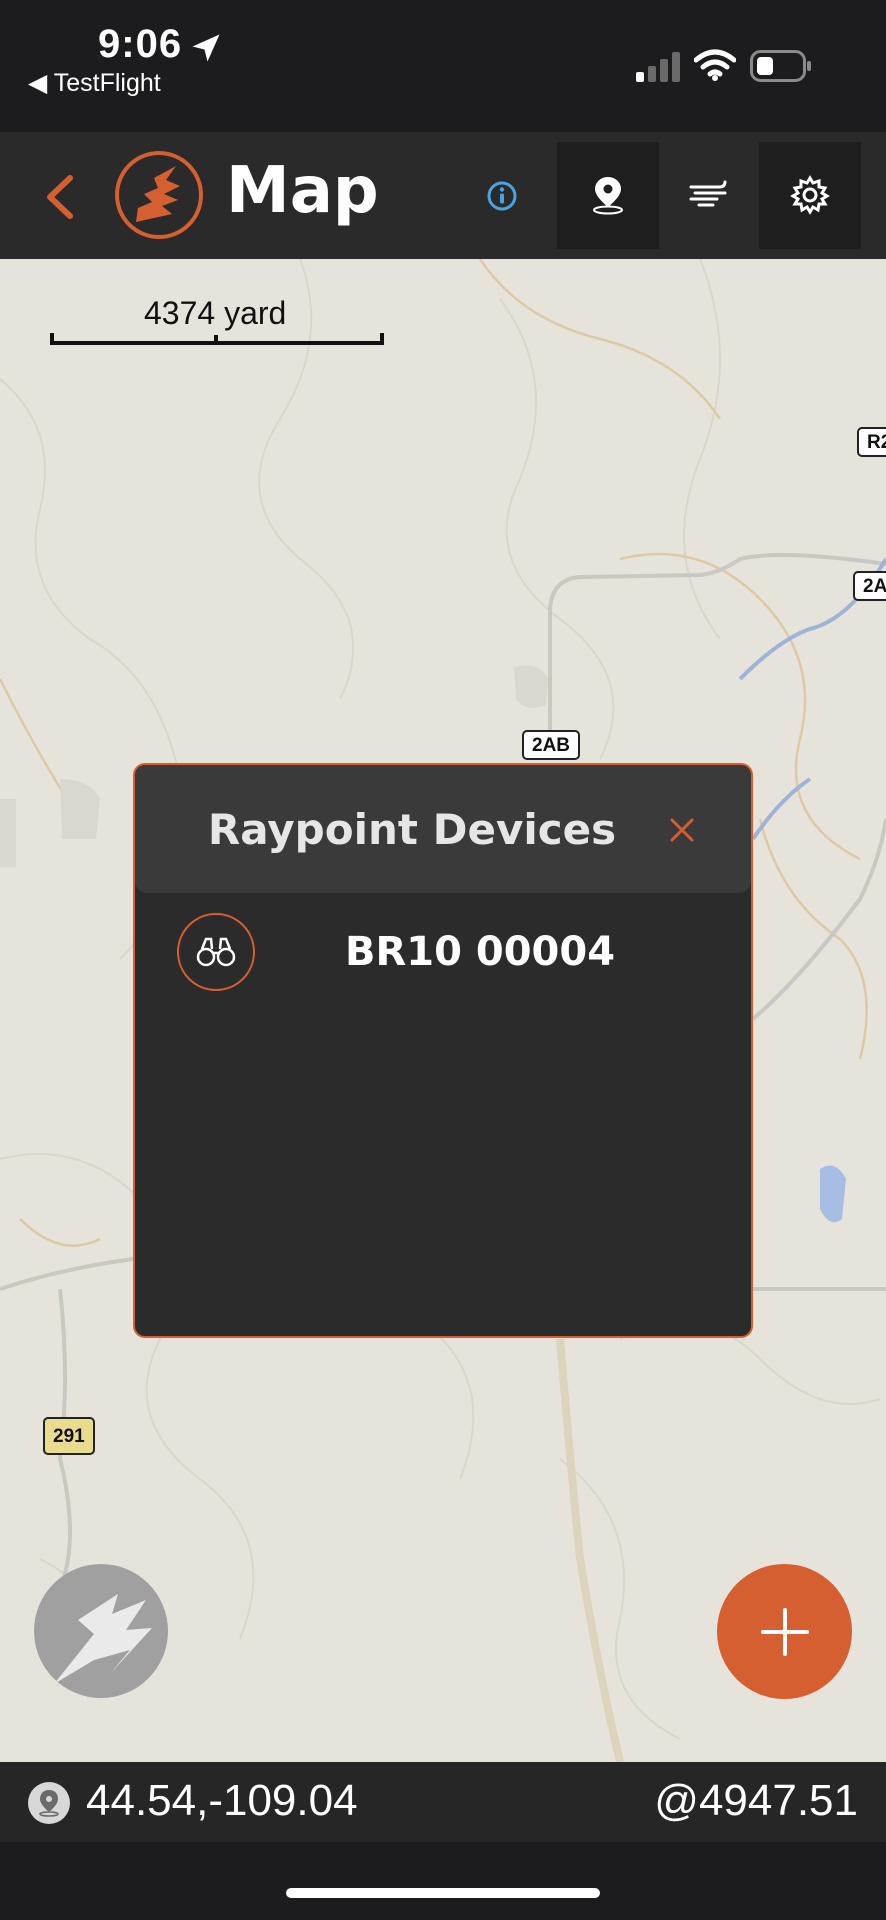 Image resolution: width=886 pixels, height=1920 pixels. Describe the element at coordinates (715, 65) in the screenshot. I see `wifi-icon` at that location.